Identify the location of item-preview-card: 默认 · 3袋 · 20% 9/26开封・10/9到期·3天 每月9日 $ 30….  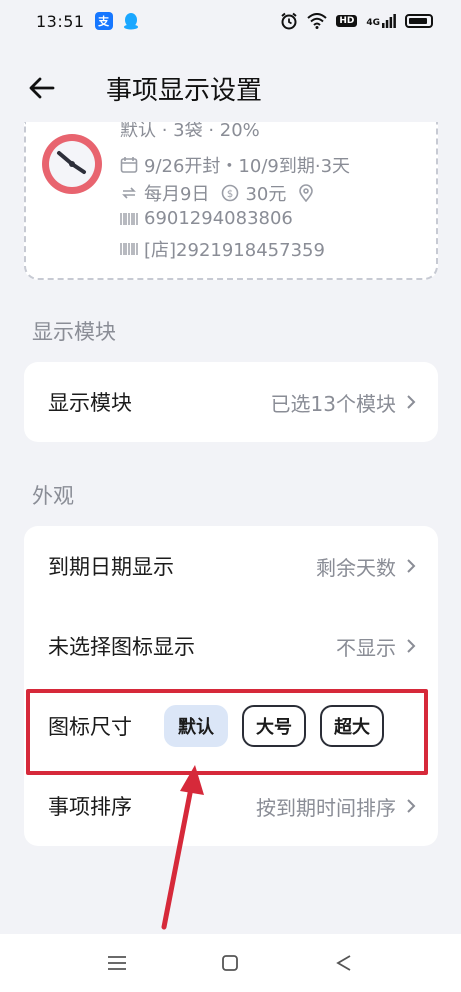
(231, 201).